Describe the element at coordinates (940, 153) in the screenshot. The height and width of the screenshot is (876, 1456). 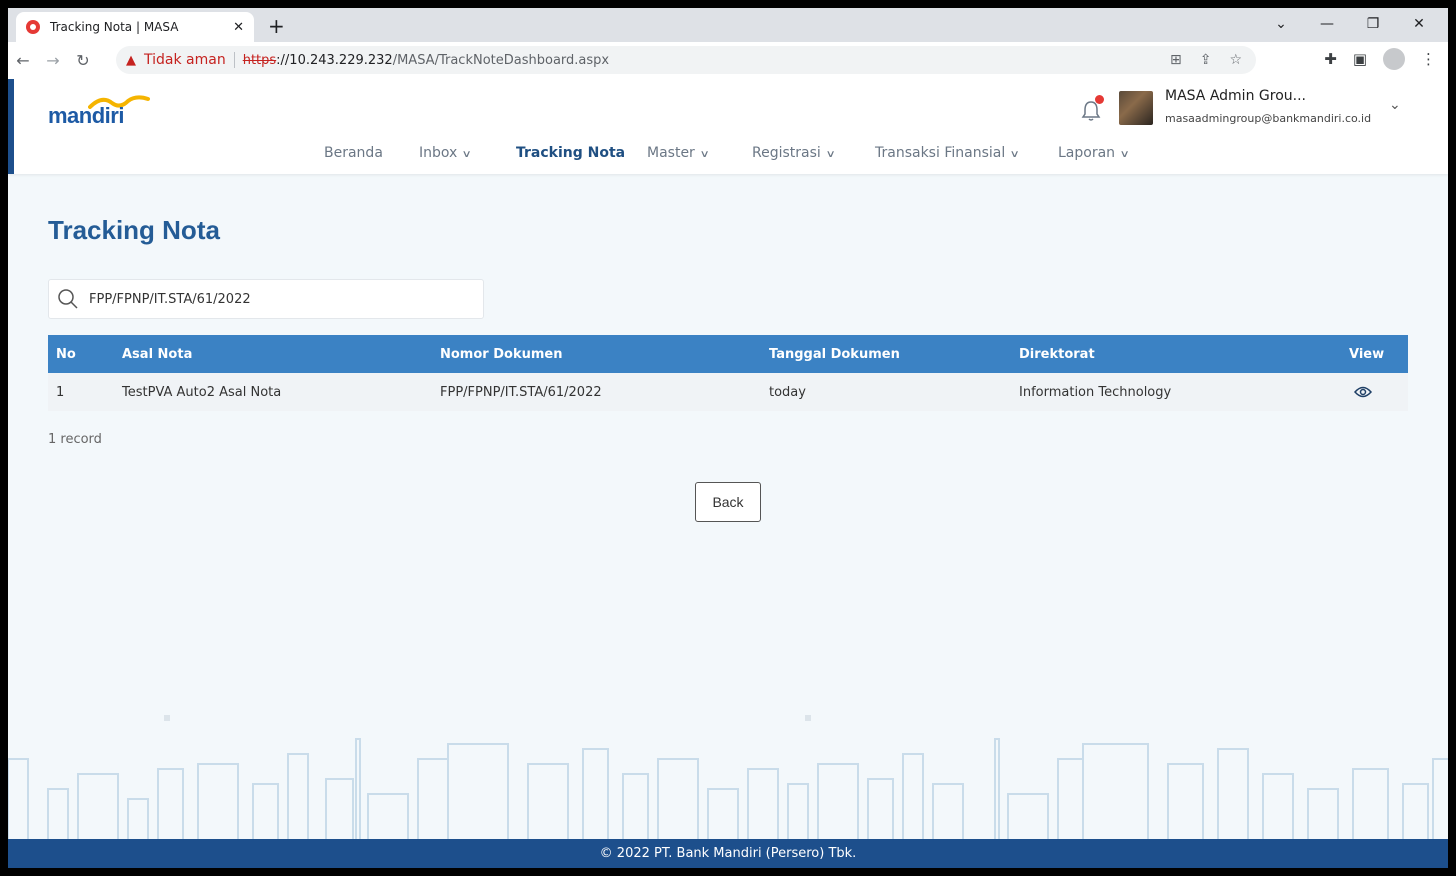
I see `nav-item-label: Transaksi Finansial` at that location.